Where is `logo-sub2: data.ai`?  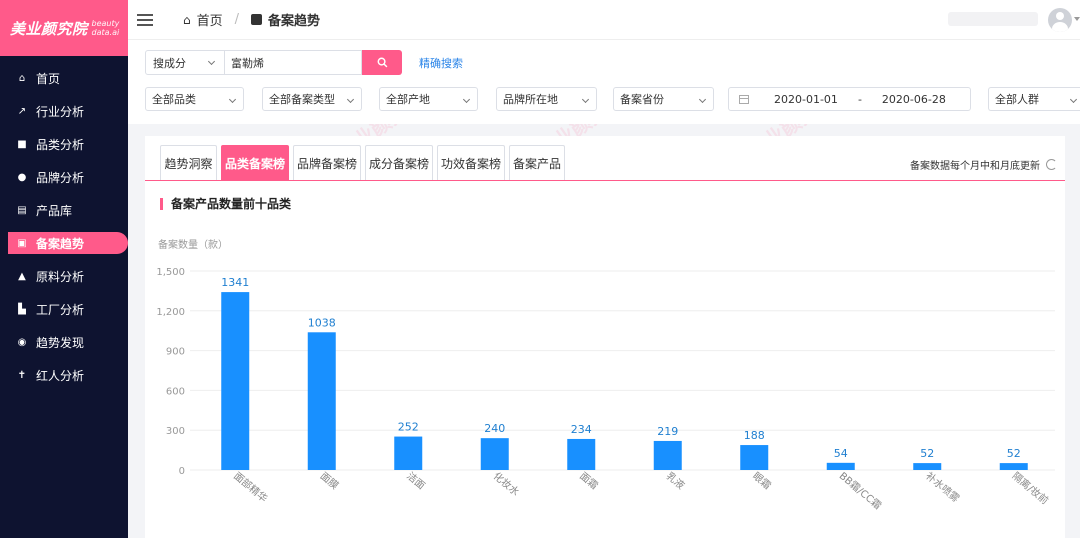
logo-sub2: data.ai is located at coordinates (105, 32).